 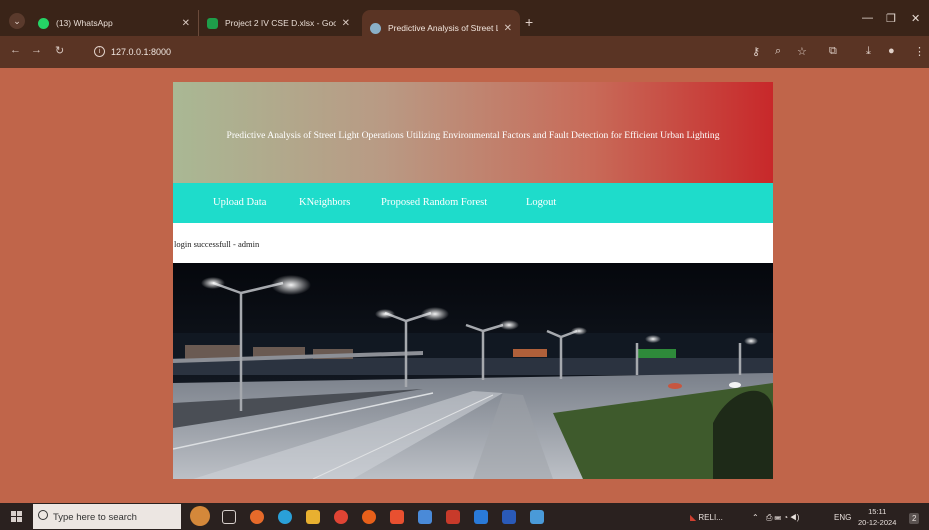 What do you see at coordinates (453, 517) in the screenshot?
I see `powerpoint-icon` at bounding box center [453, 517].